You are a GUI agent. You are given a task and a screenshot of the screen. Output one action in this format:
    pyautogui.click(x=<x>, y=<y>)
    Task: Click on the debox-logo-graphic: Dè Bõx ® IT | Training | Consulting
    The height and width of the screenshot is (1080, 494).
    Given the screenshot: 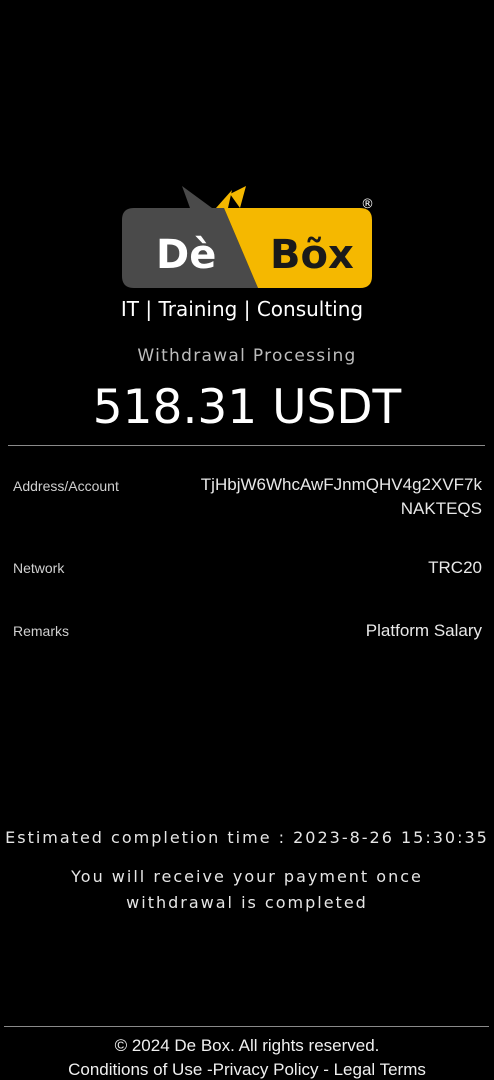 What is the action you would take?
    pyautogui.click(x=247, y=253)
    